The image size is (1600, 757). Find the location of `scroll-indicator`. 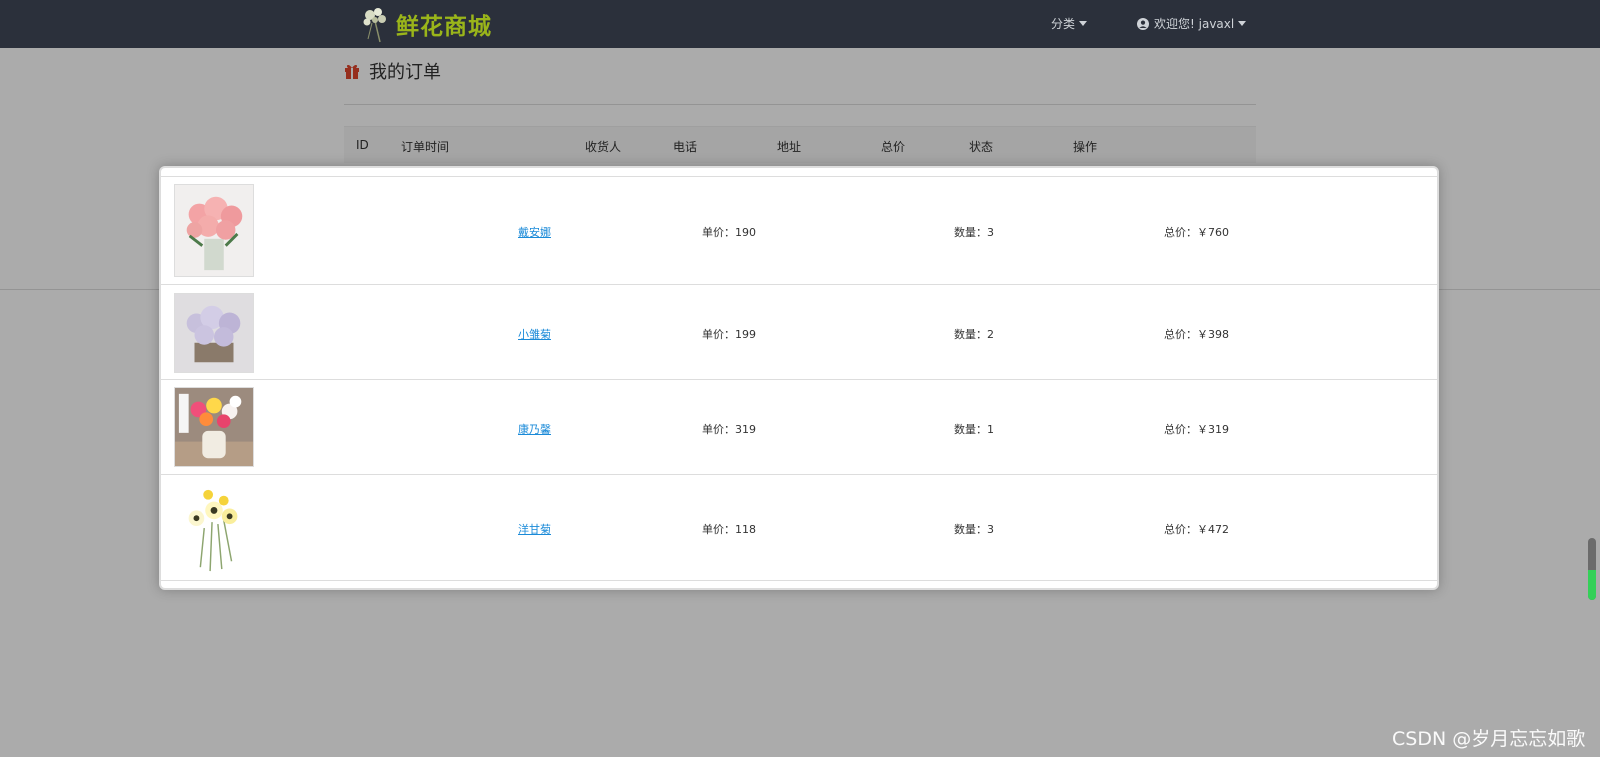

scroll-indicator is located at coordinates (1592, 569).